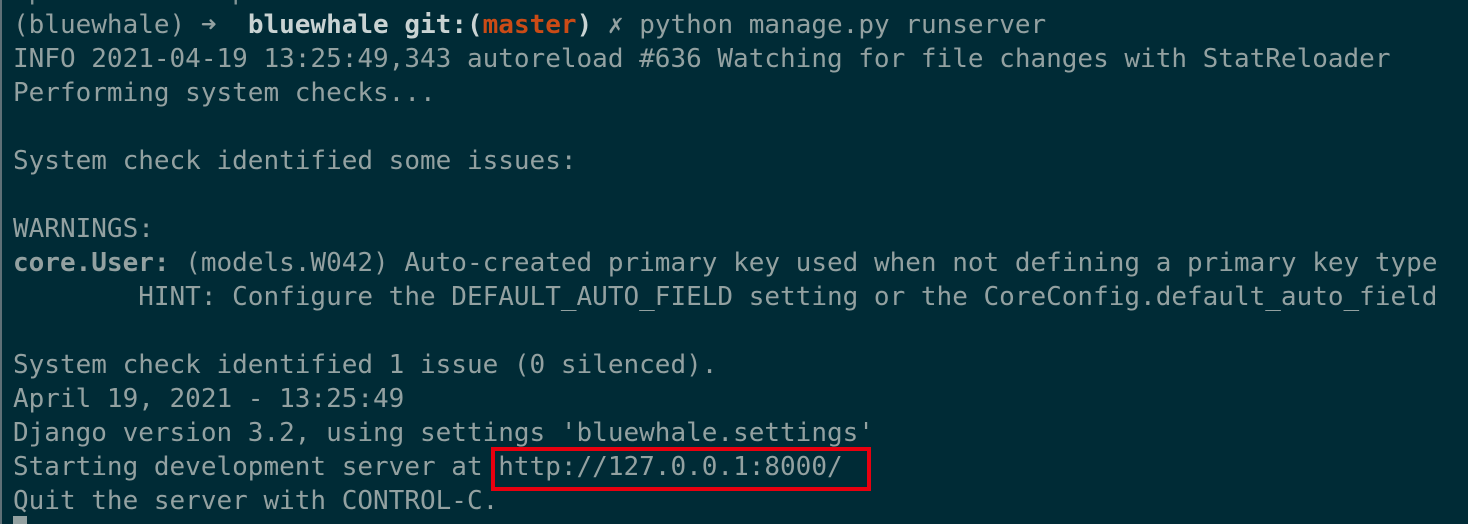 This screenshot has height=524, width=1468. I want to click on git-branch: master, so click(529, 25).